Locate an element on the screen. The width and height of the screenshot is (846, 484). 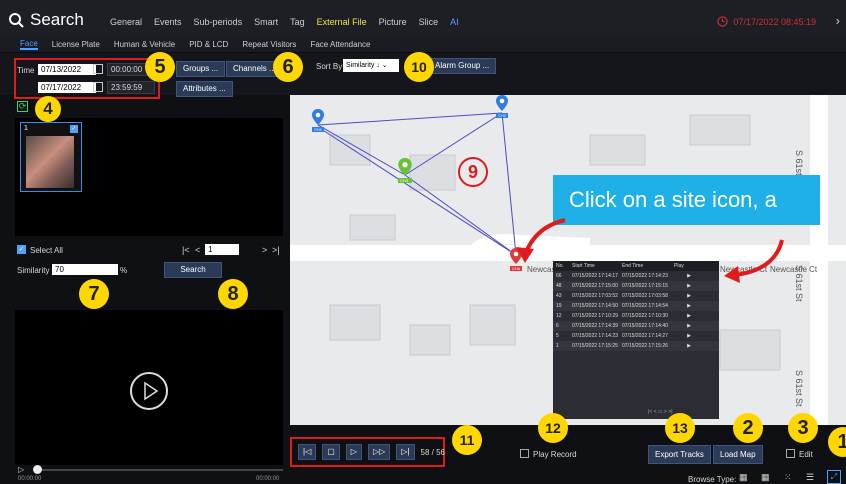
subtab-face-attendance: Face Attendance is located at coordinates (340, 44).